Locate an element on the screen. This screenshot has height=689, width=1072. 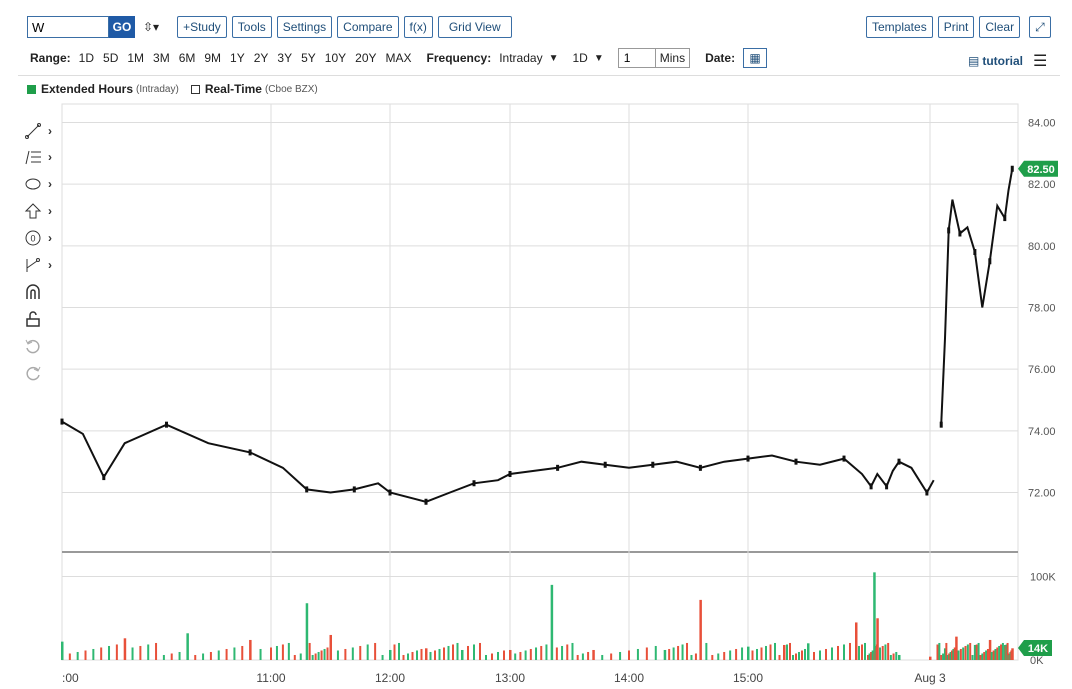
frequency-label: Frequency: is located at coordinates (459, 58).